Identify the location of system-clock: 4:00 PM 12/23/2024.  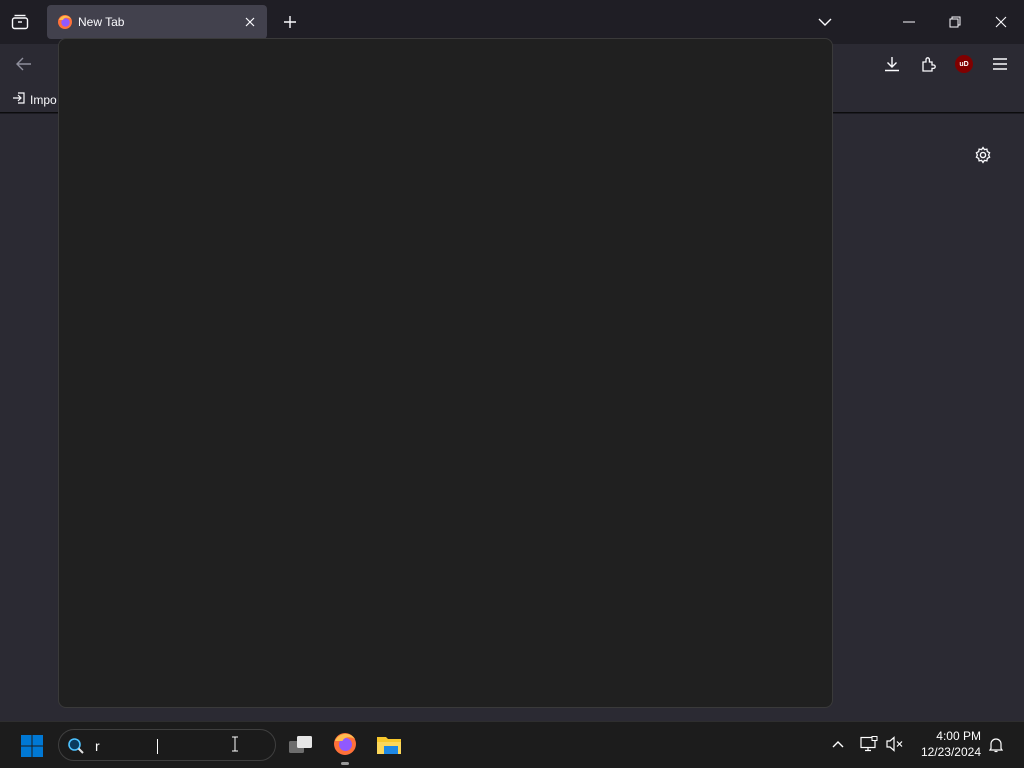
(951, 744).